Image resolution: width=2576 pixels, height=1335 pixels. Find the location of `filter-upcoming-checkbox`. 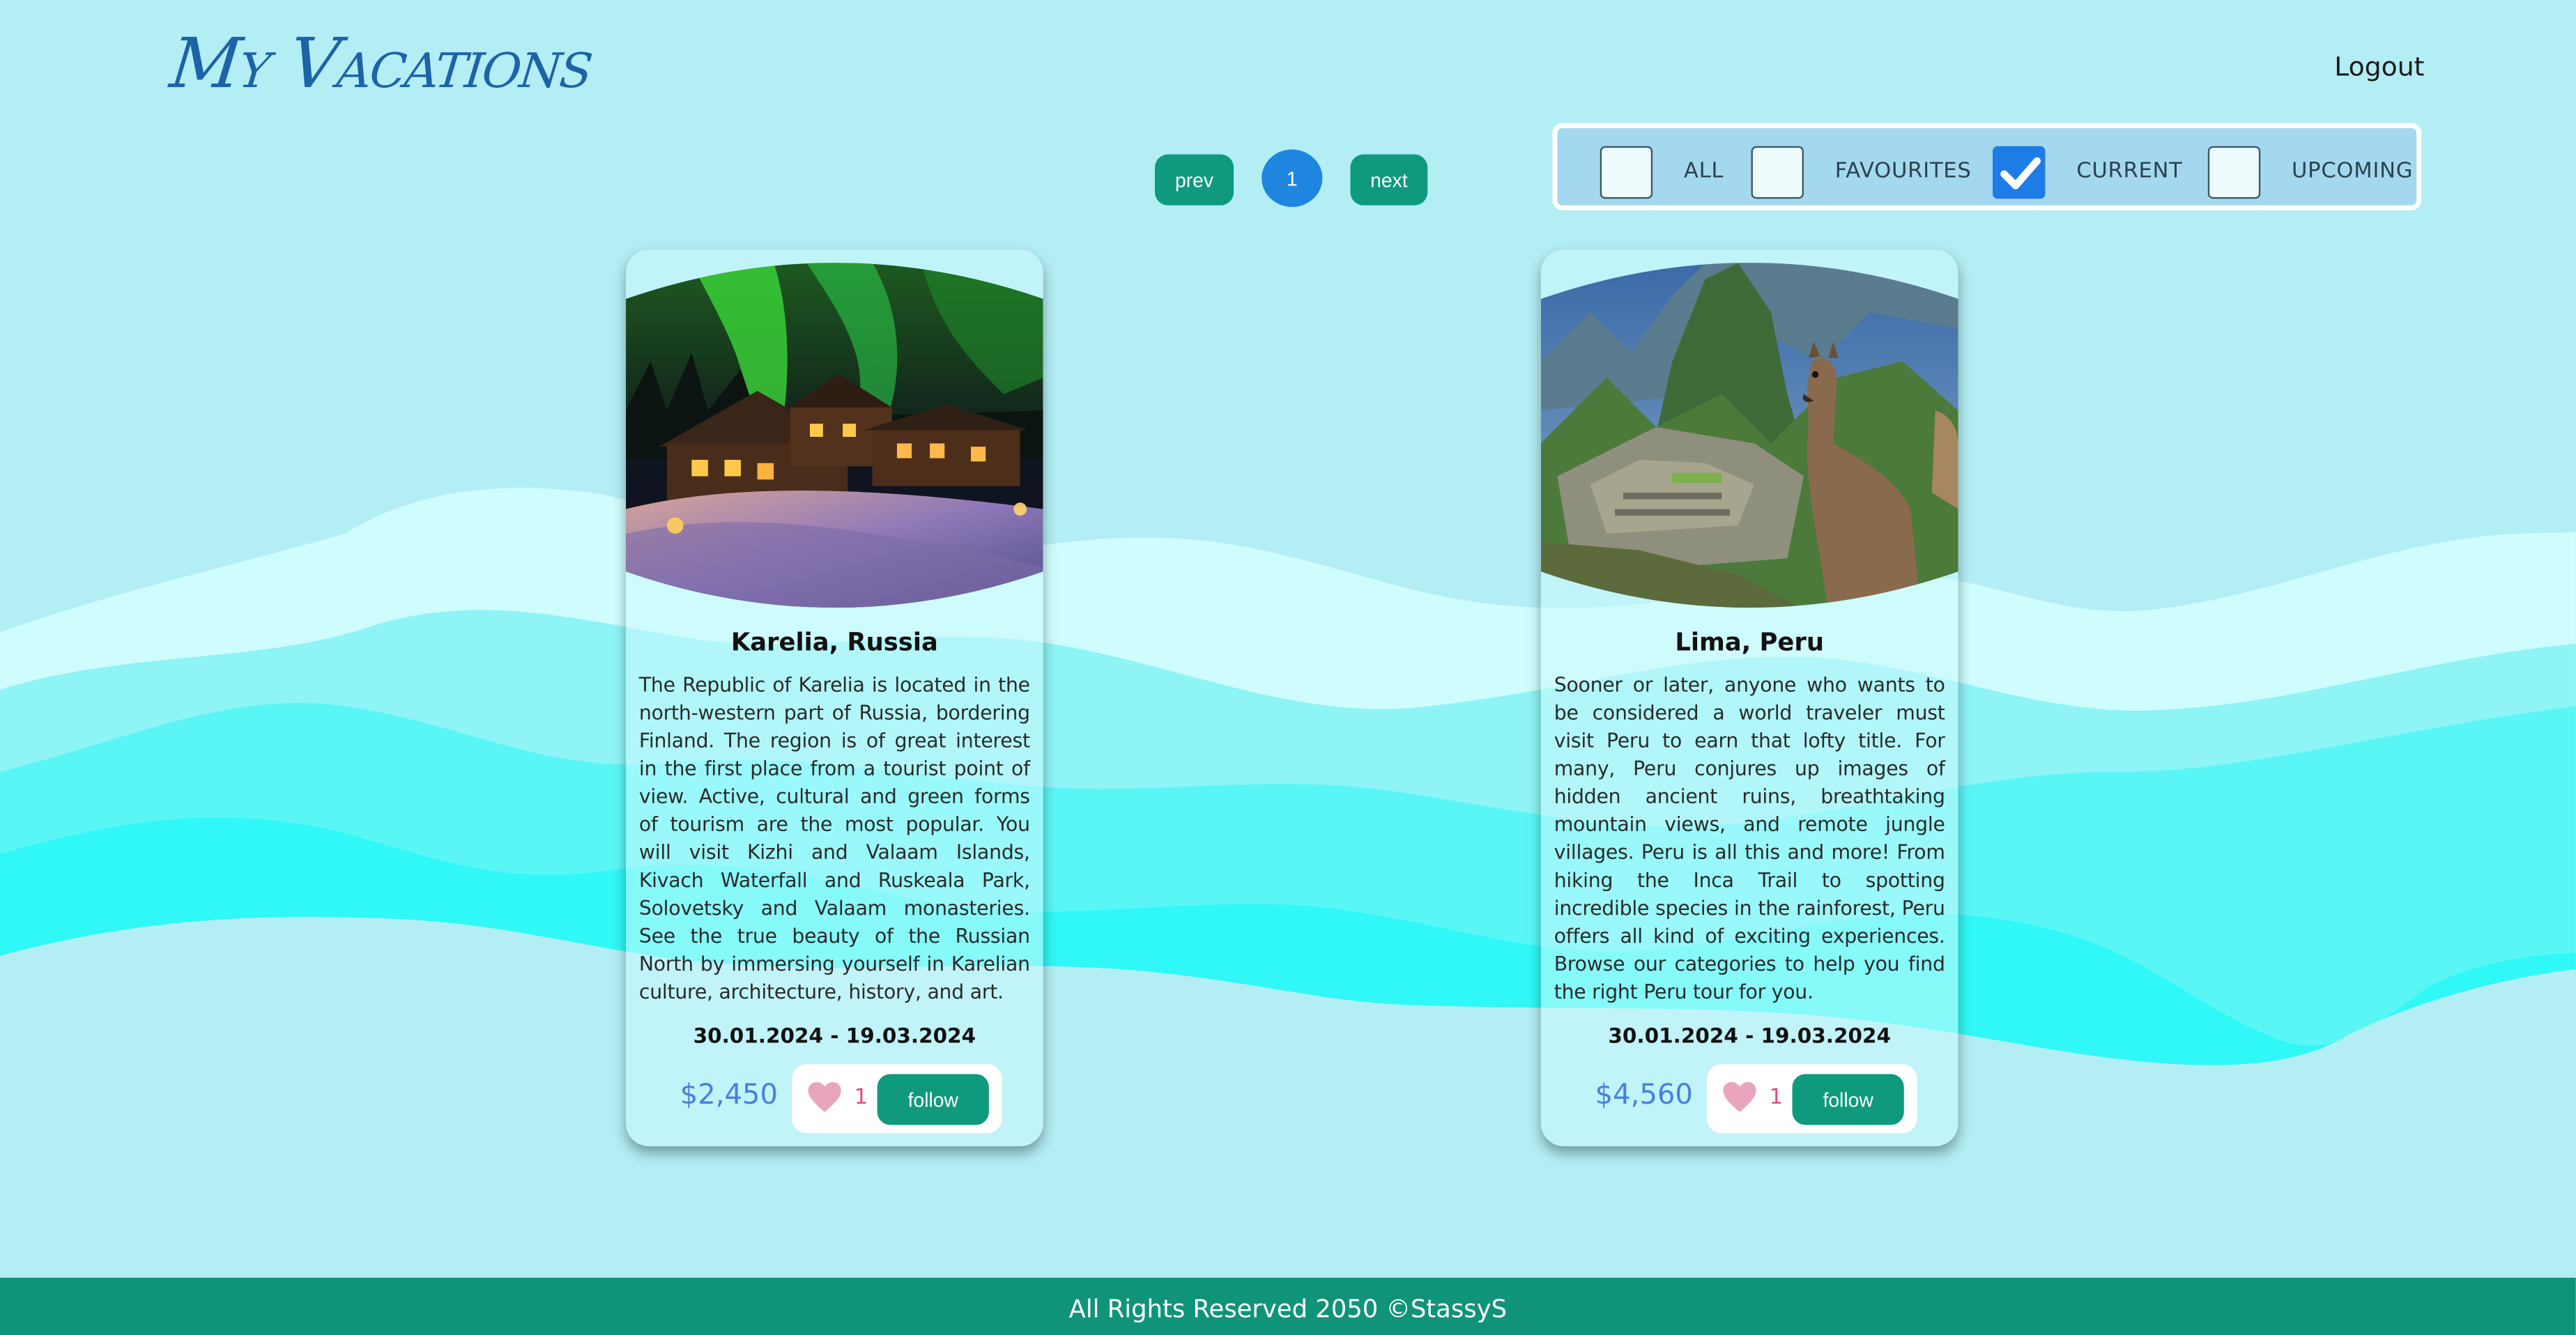

filter-upcoming-checkbox is located at coordinates (2234, 172).